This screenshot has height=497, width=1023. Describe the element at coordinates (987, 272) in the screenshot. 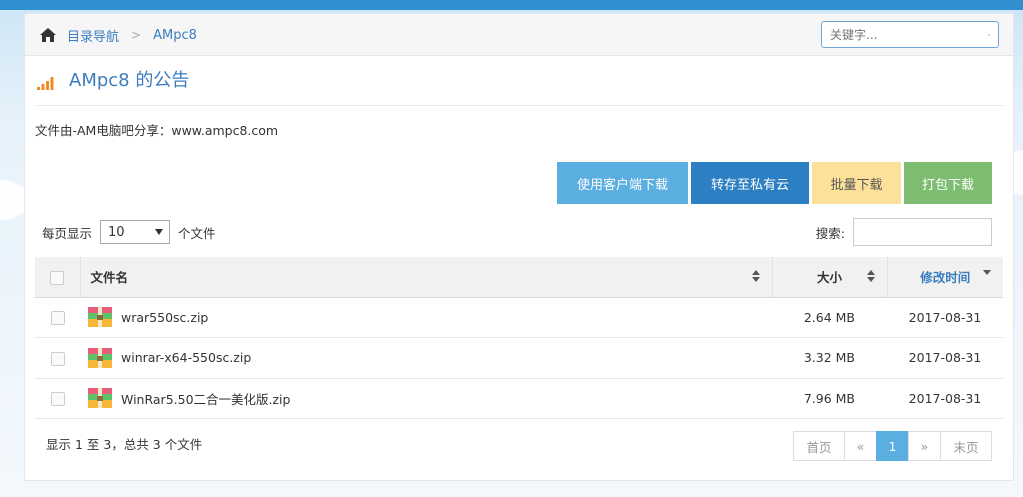

I see `sort-desc-icon` at that location.